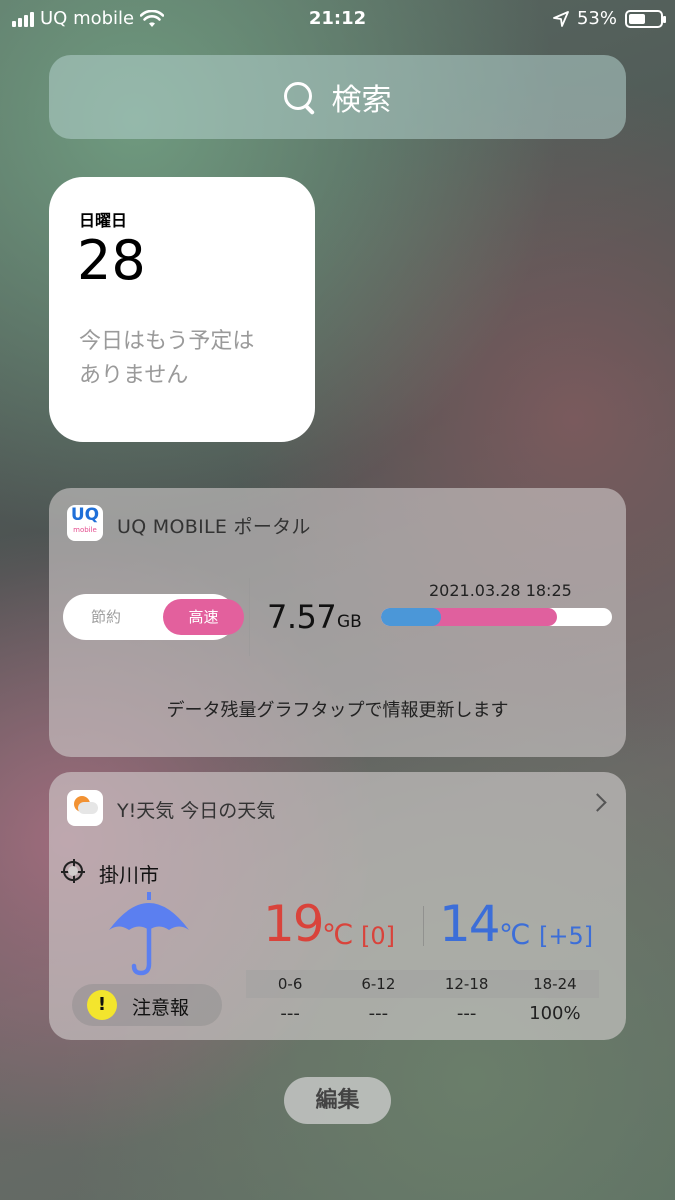  What do you see at coordinates (299, 98) in the screenshot?
I see `search-icon` at bounding box center [299, 98].